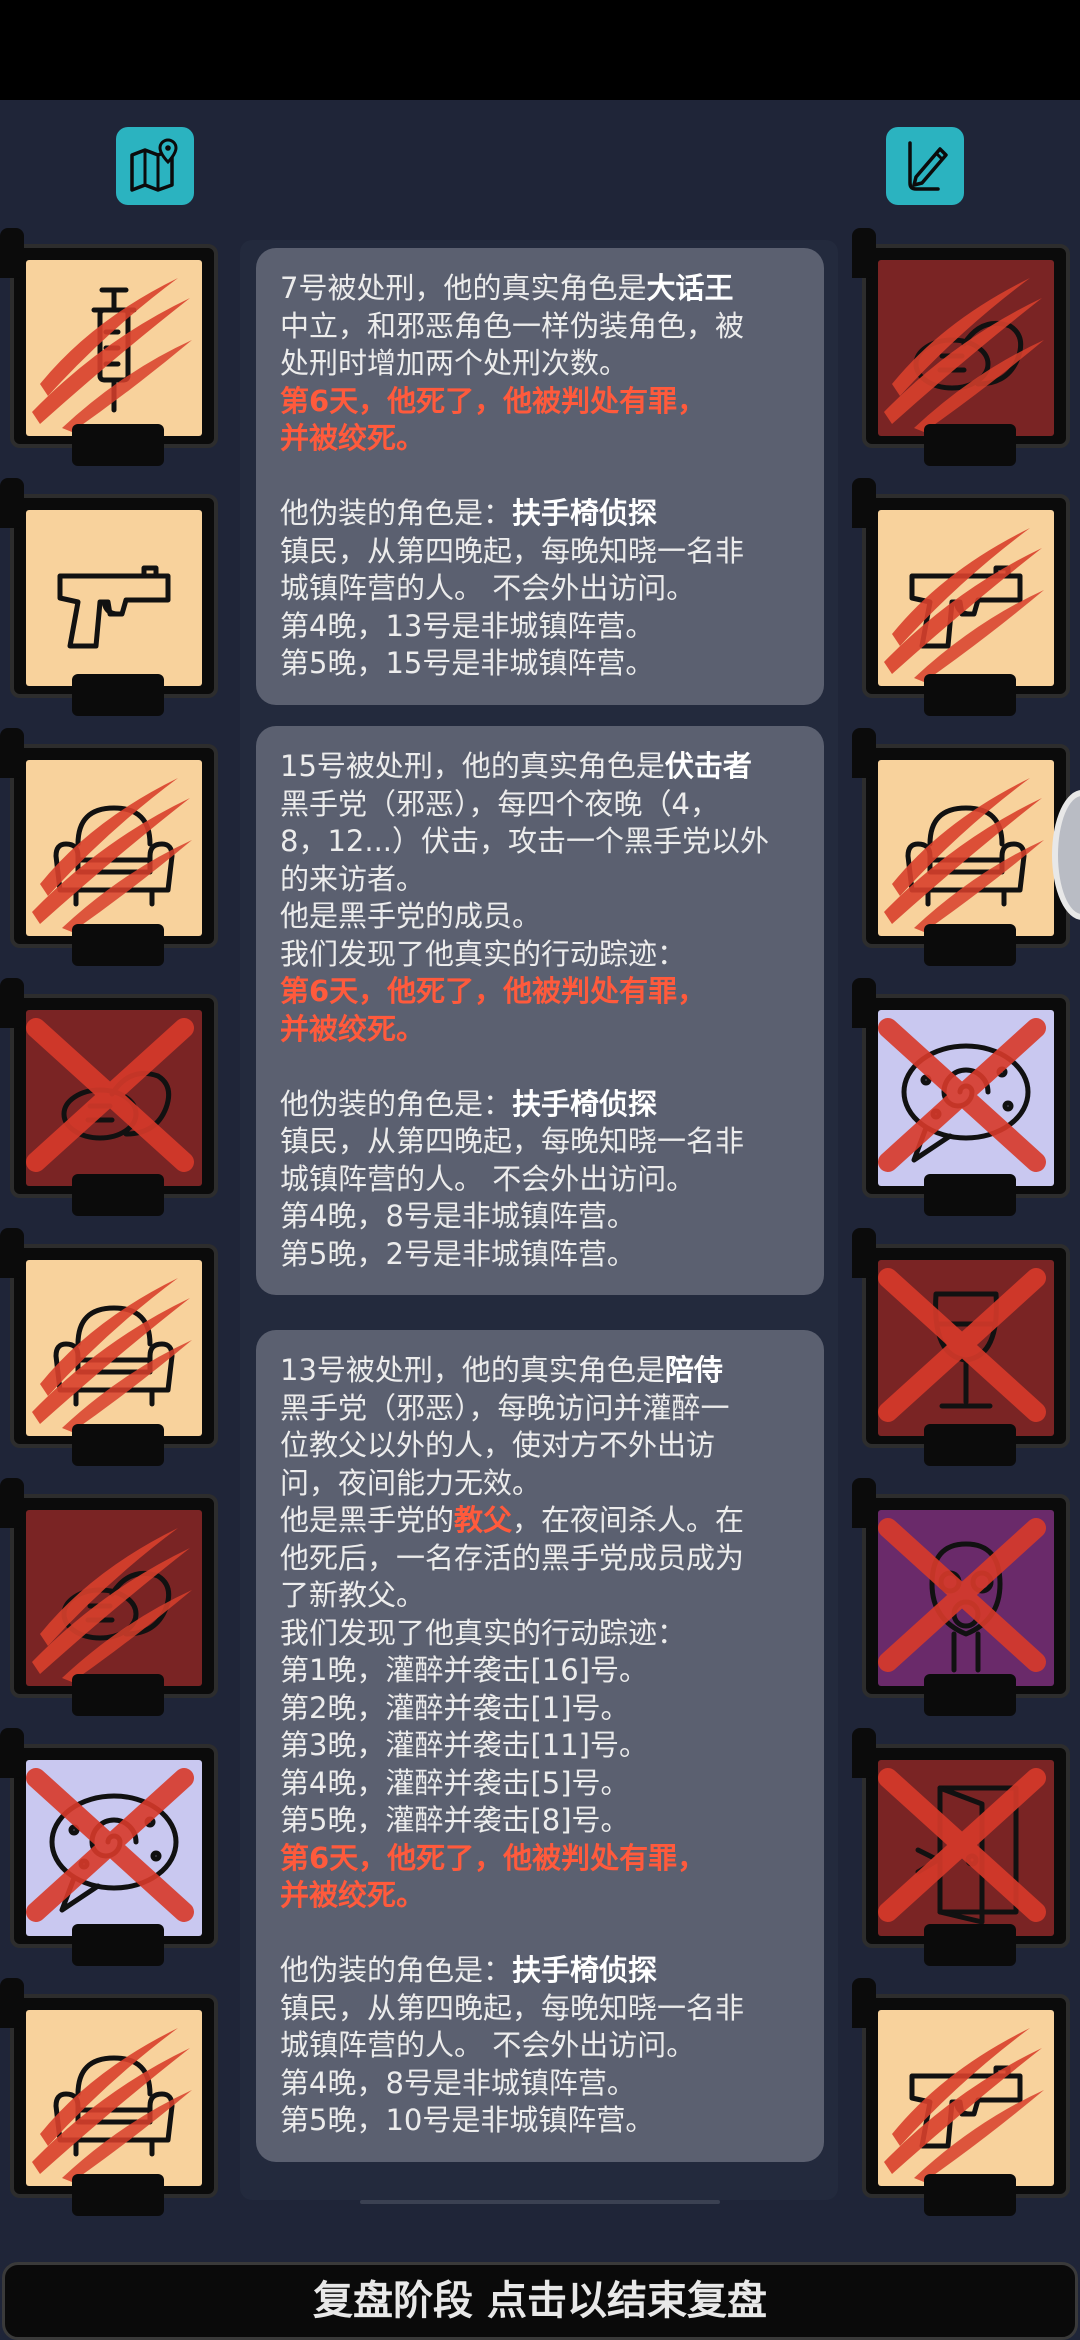 Image resolution: width=1080 pixels, height=2340 pixels. What do you see at coordinates (498, 1445) in the screenshot?
I see `log-text: 位教父以外的人，使对方不外出访` at bounding box center [498, 1445].